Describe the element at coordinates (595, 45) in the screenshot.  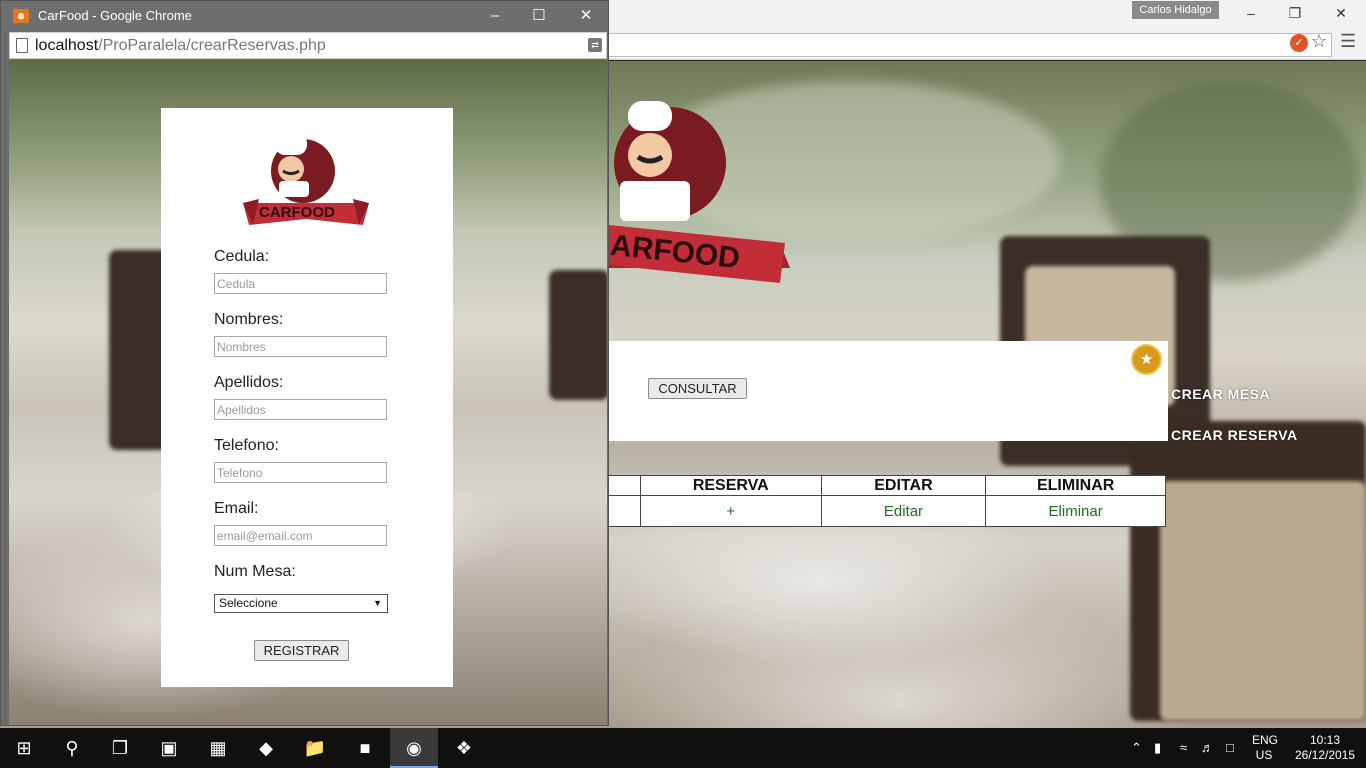
I see `translate-icon: ⇄` at that location.